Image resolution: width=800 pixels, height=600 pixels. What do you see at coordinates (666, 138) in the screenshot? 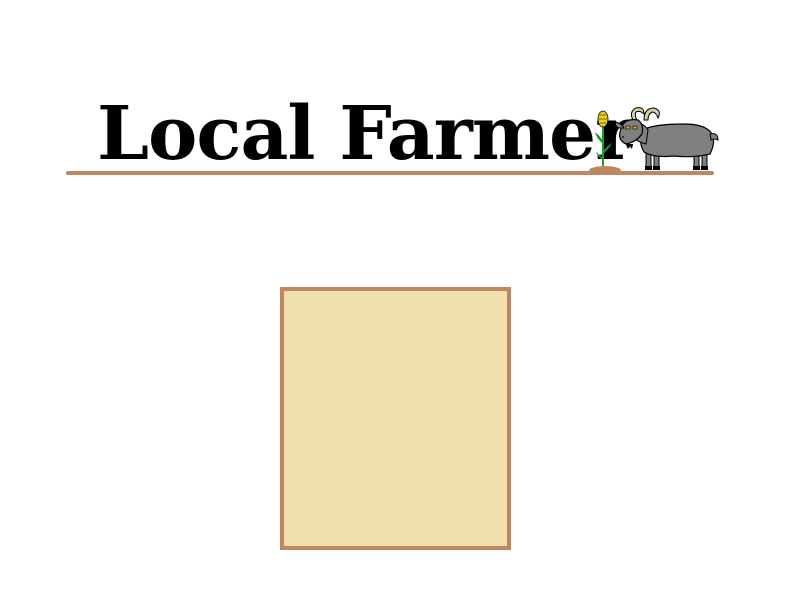
I see `goat-icon` at bounding box center [666, 138].